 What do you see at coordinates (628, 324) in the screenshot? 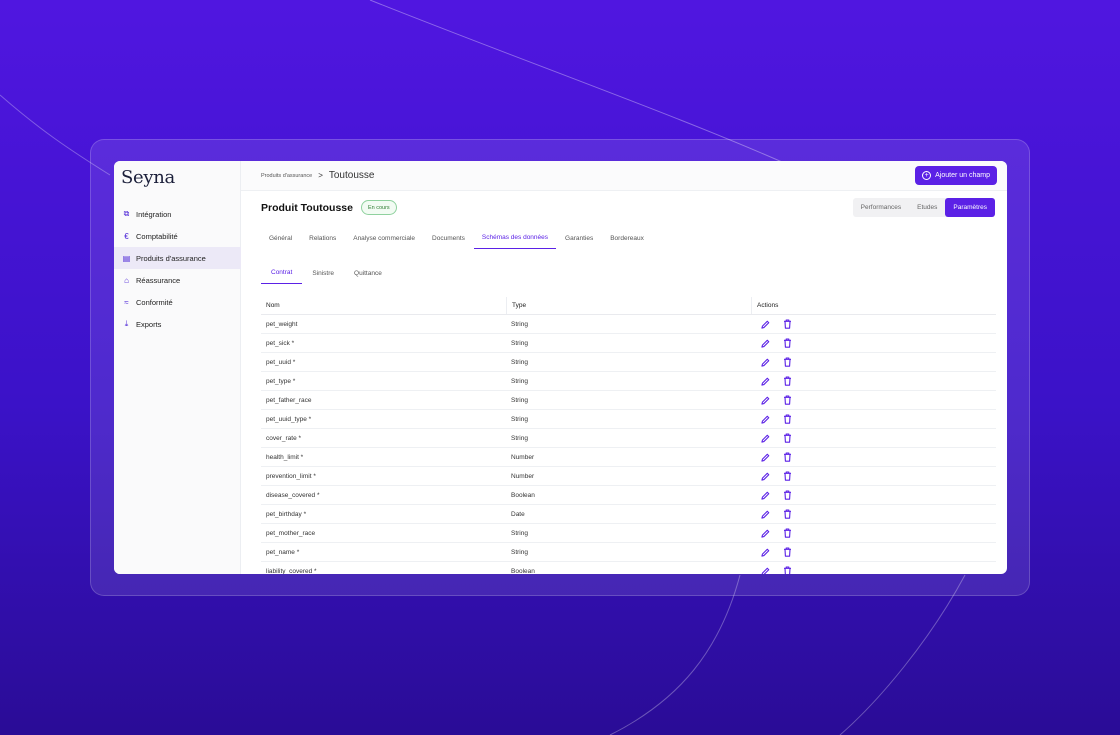
I see `table-row: pet_weight String` at bounding box center [628, 324].